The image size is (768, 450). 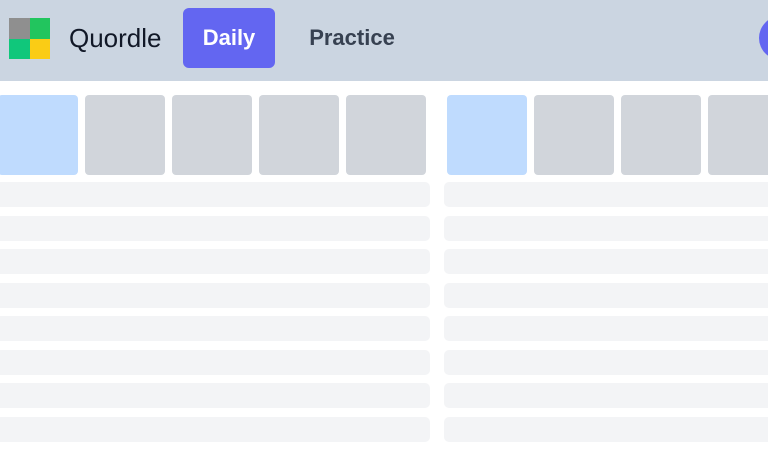 I want to click on board-1-input-row, so click(x=213, y=135).